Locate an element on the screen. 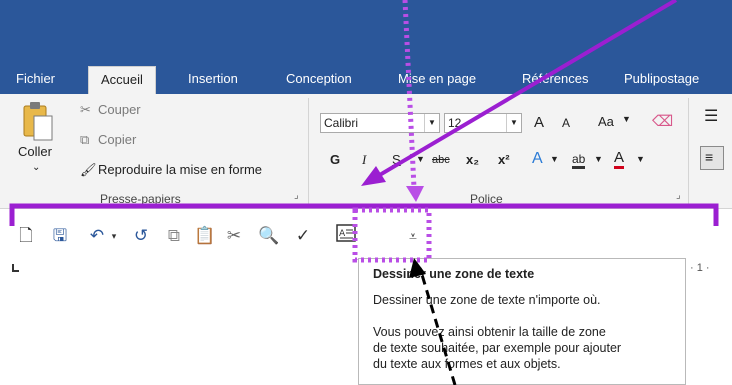 Image resolution: width=732 pixels, height=385 pixels. undo-icon: ↶ is located at coordinates (97, 236).